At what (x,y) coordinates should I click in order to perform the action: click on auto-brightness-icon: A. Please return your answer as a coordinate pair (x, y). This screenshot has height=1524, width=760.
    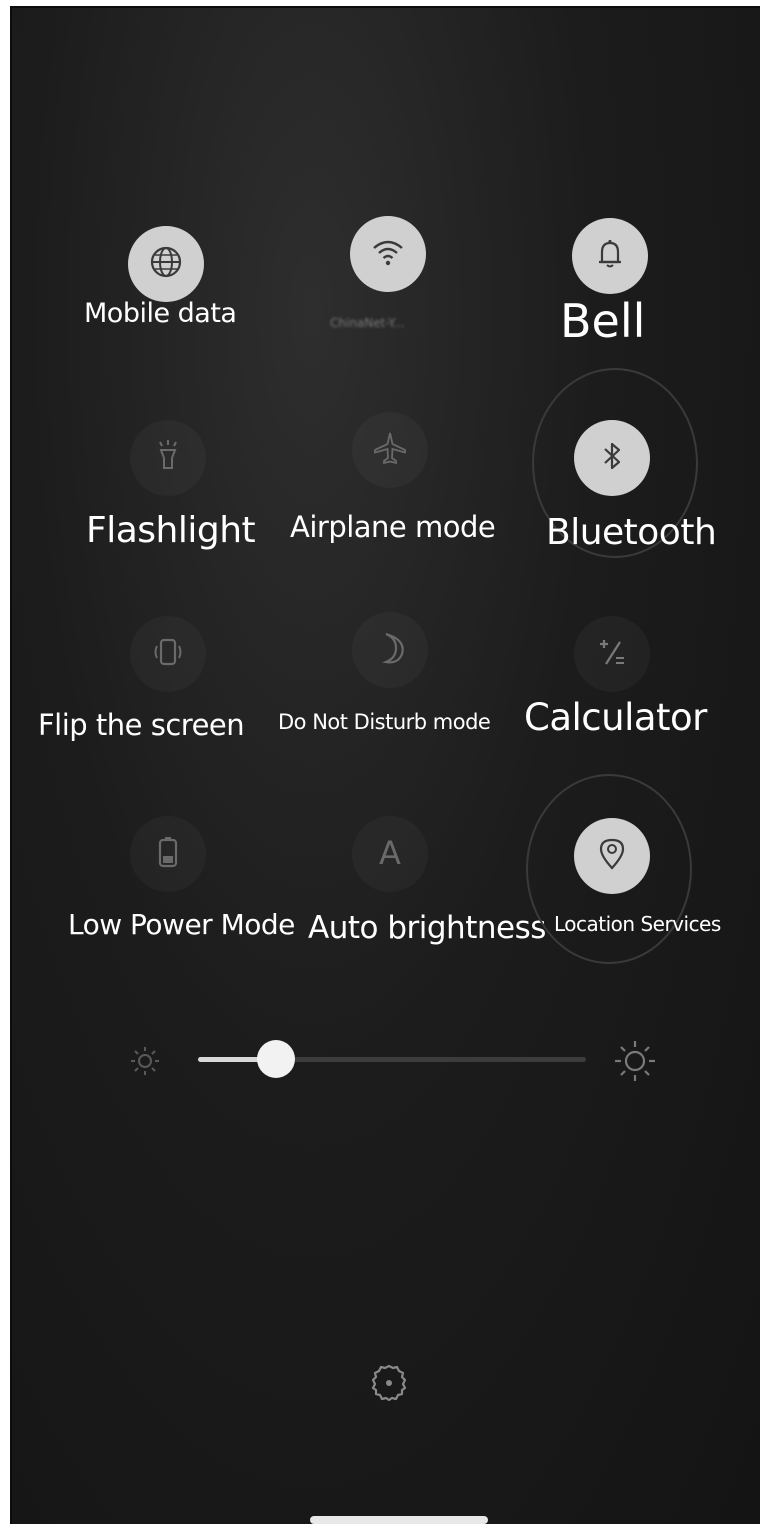
    Looking at the image, I should click on (390, 854).